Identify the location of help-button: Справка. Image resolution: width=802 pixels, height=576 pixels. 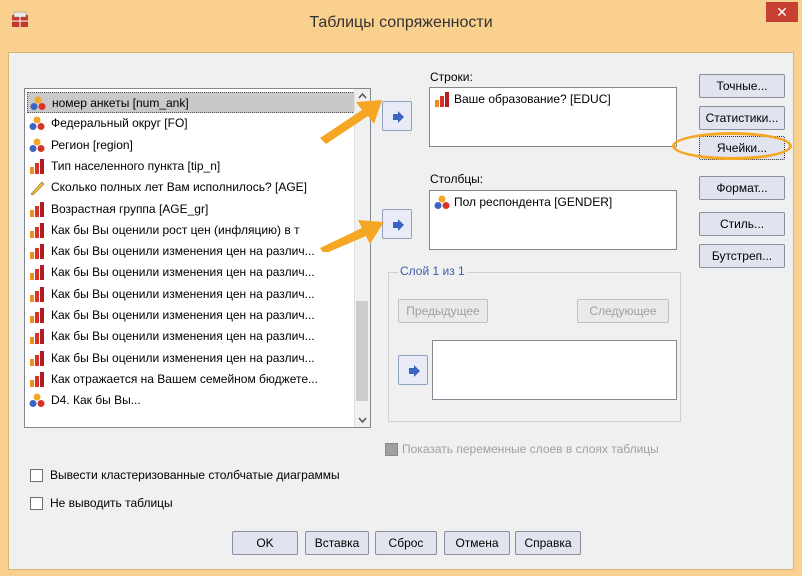
(548, 543).